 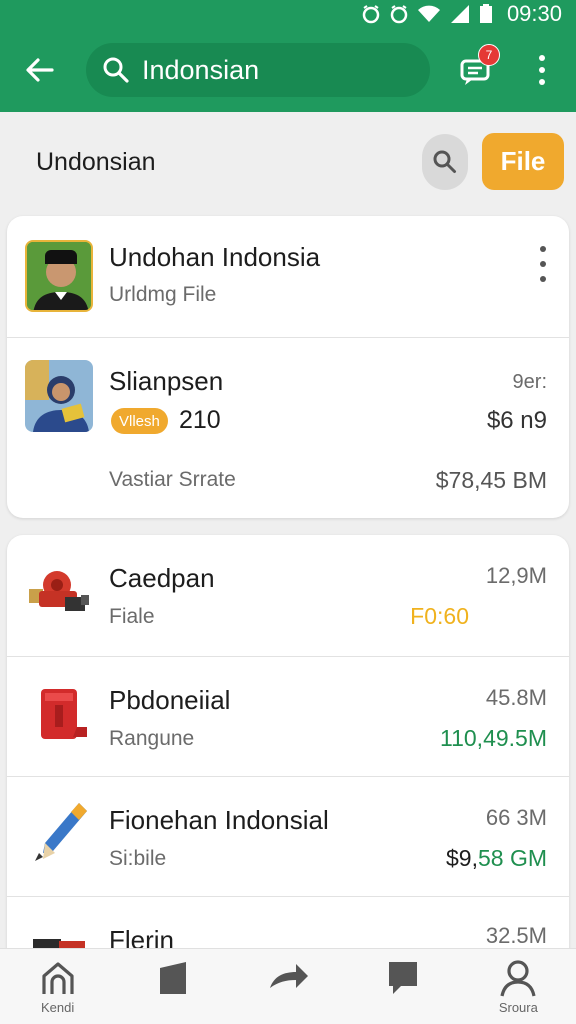 What do you see at coordinates (215, 257) in the screenshot?
I see `item-title: Undohan Indonsia` at bounding box center [215, 257].